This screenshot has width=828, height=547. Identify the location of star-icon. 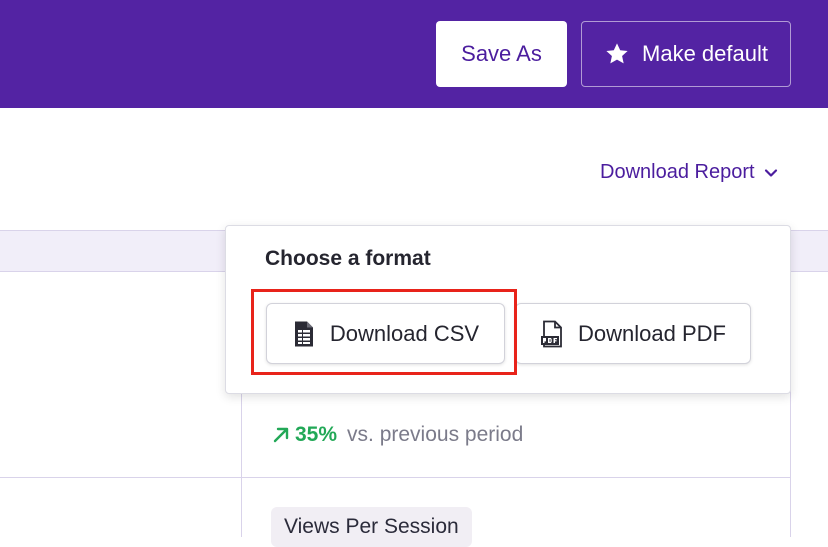
(617, 53).